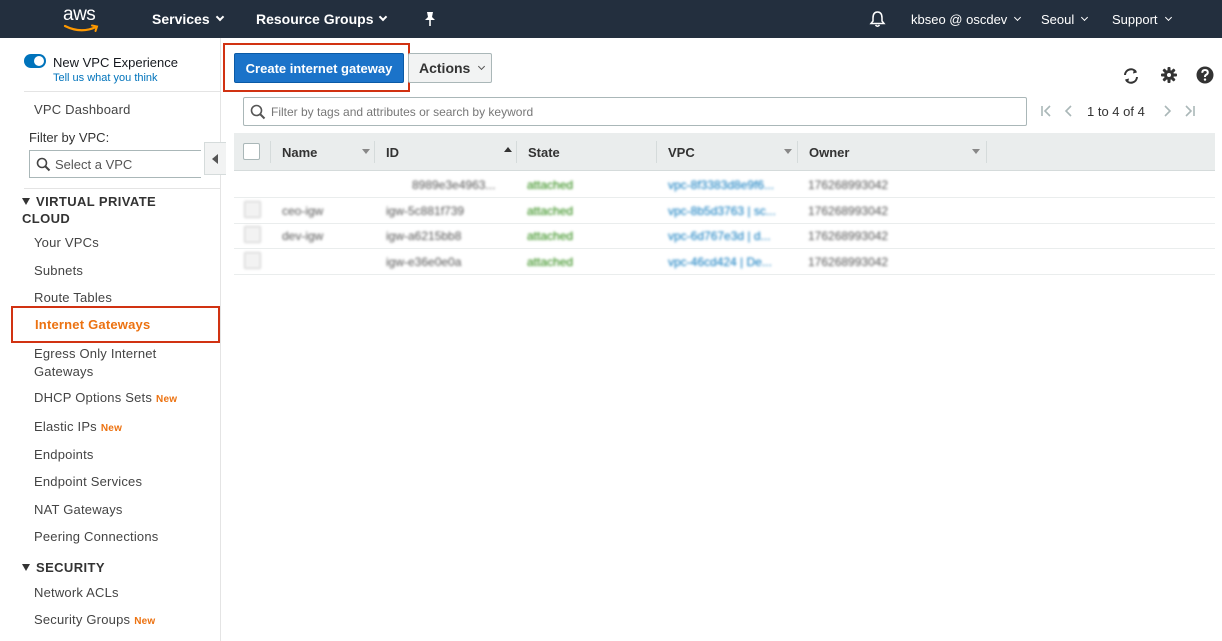  I want to click on sidebar-item-egress-only-internet-gateways: Egress Only Internet Gateways, so click(114, 363).